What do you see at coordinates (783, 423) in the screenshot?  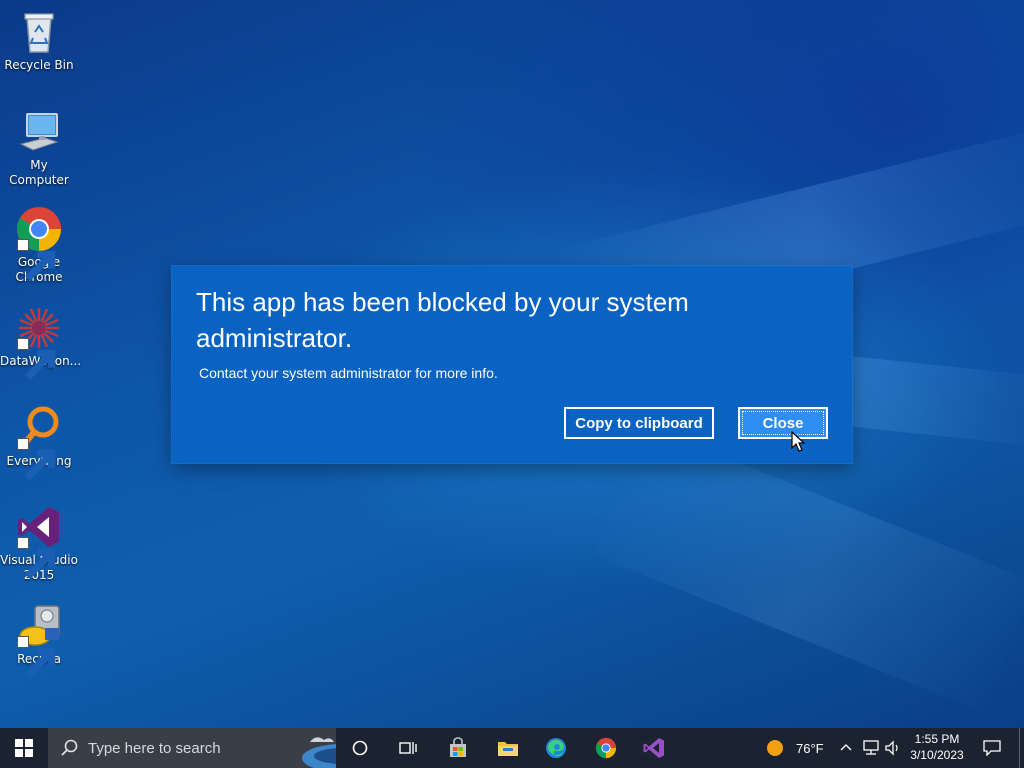 I see `close-button: Close` at bounding box center [783, 423].